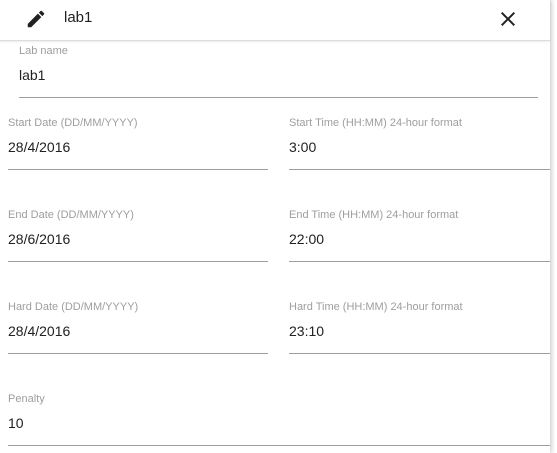  Describe the element at coordinates (32, 75) in the screenshot. I see `lab-name-input: lab1` at that location.